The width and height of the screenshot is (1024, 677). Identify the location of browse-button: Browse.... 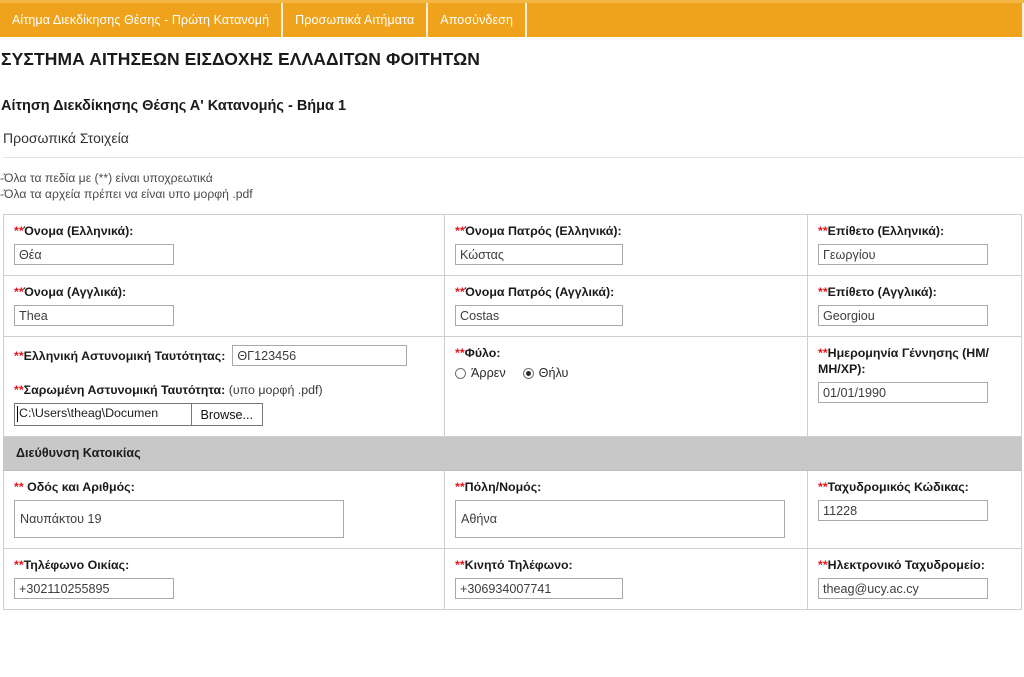
(226, 414).